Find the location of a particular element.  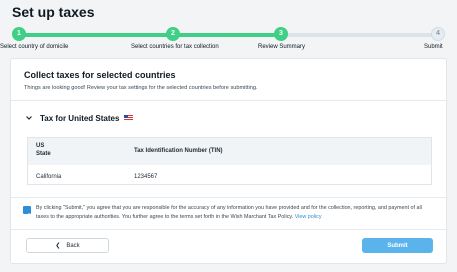

step-1-indicator: 1 is located at coordinates (19, 34).